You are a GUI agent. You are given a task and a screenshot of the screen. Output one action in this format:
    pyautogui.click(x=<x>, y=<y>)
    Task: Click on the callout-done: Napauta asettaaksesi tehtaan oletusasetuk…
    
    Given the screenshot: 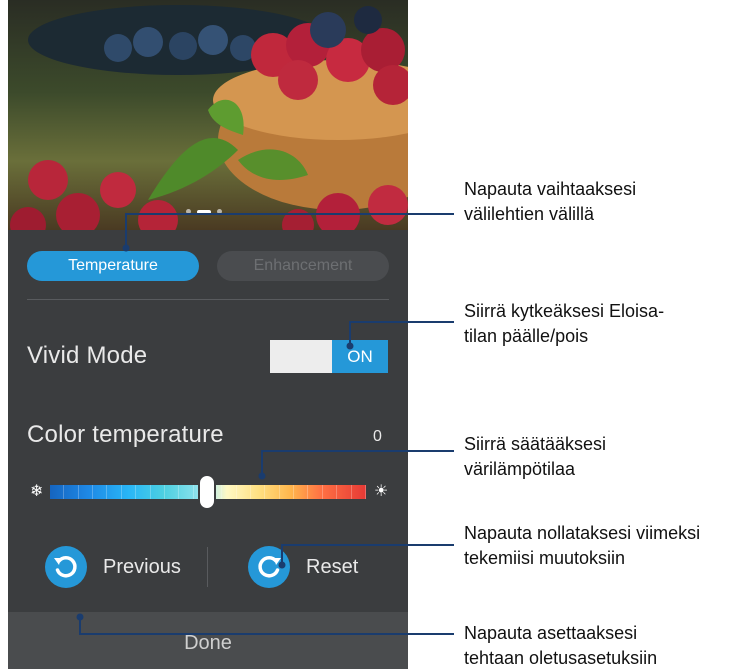 What is the action you would take?
    pyautogui.click(x=561, y=645)
    